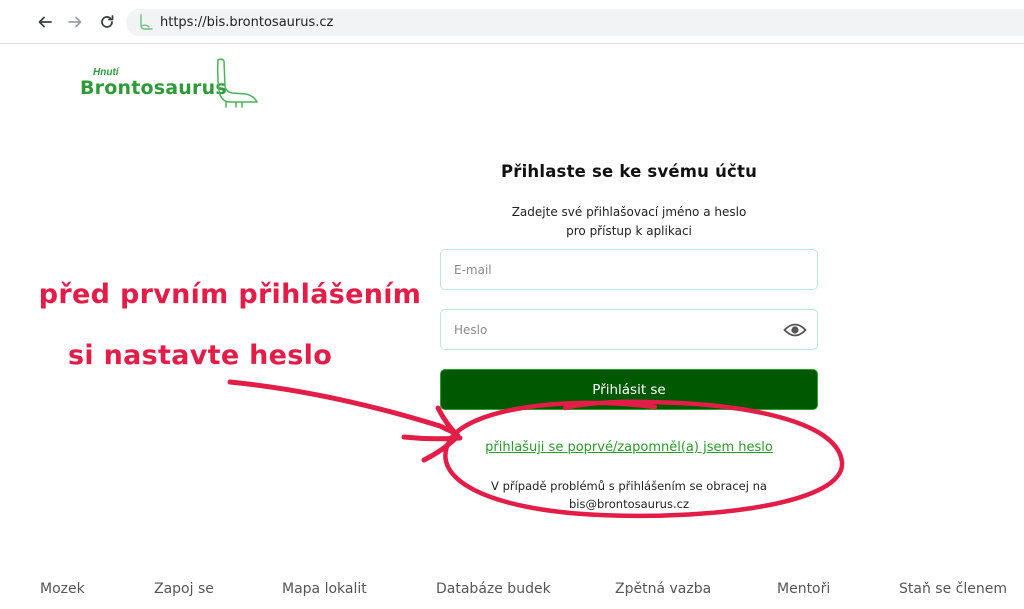  I want to click on dinosaur-favicon-icon, so click(146, 22).